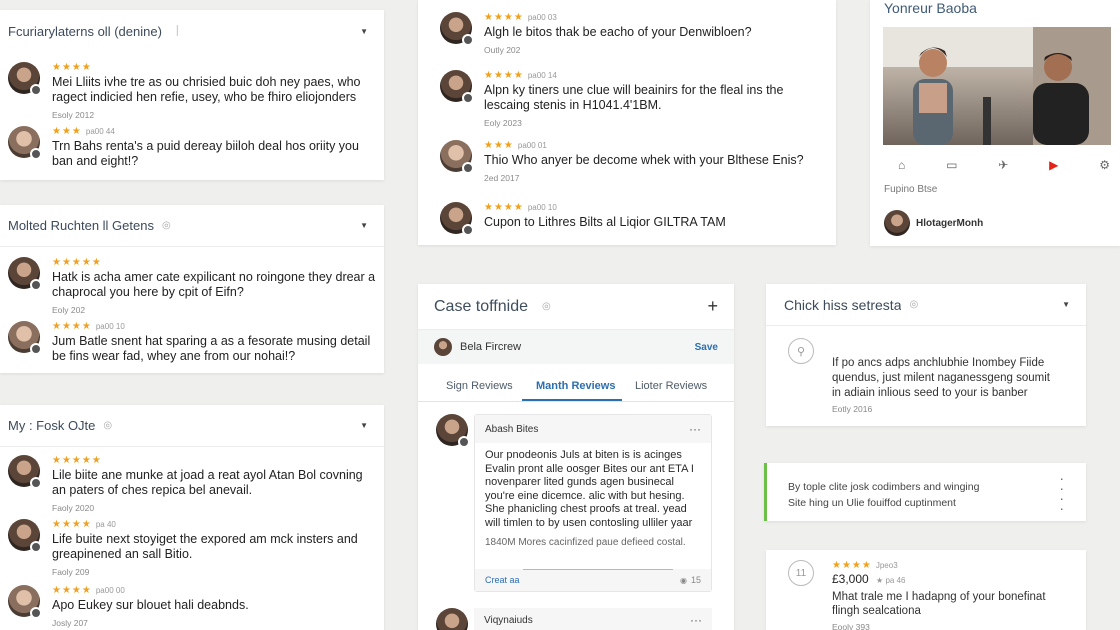  I want to click on post-footer: Creat aa ◉ 15, so click(593, 580).